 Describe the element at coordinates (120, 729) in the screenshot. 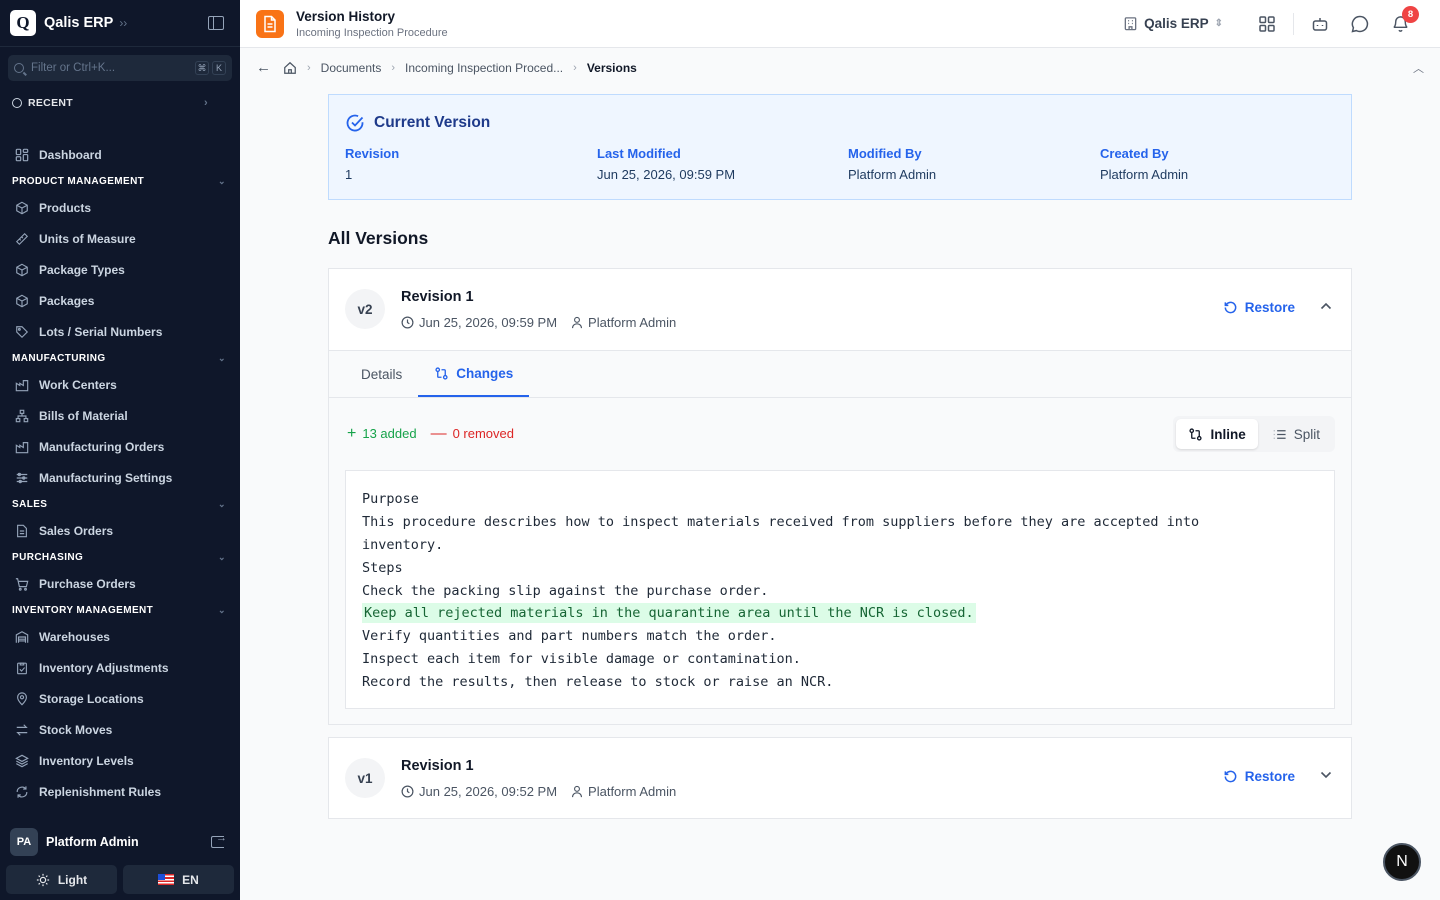

I see `sidebar-item-stock-moves: Stock Moves` at that location.